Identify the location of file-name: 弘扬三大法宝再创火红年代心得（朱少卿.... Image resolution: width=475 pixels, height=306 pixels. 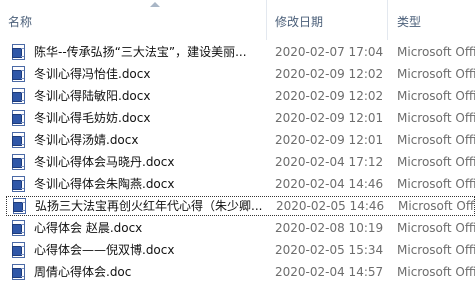
(151, 206).